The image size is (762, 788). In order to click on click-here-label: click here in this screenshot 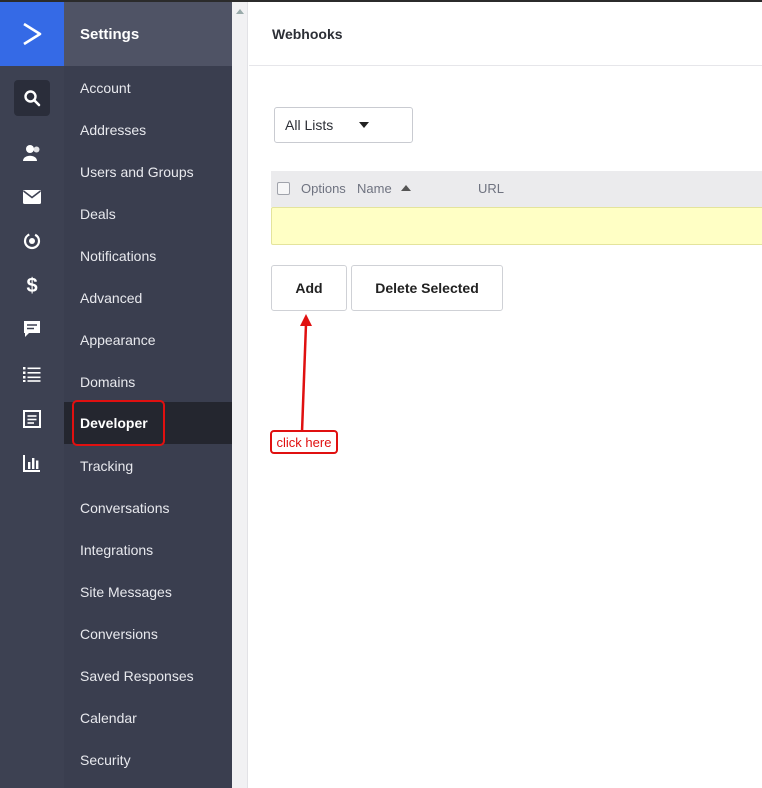, I will do `click(304, 442)`.